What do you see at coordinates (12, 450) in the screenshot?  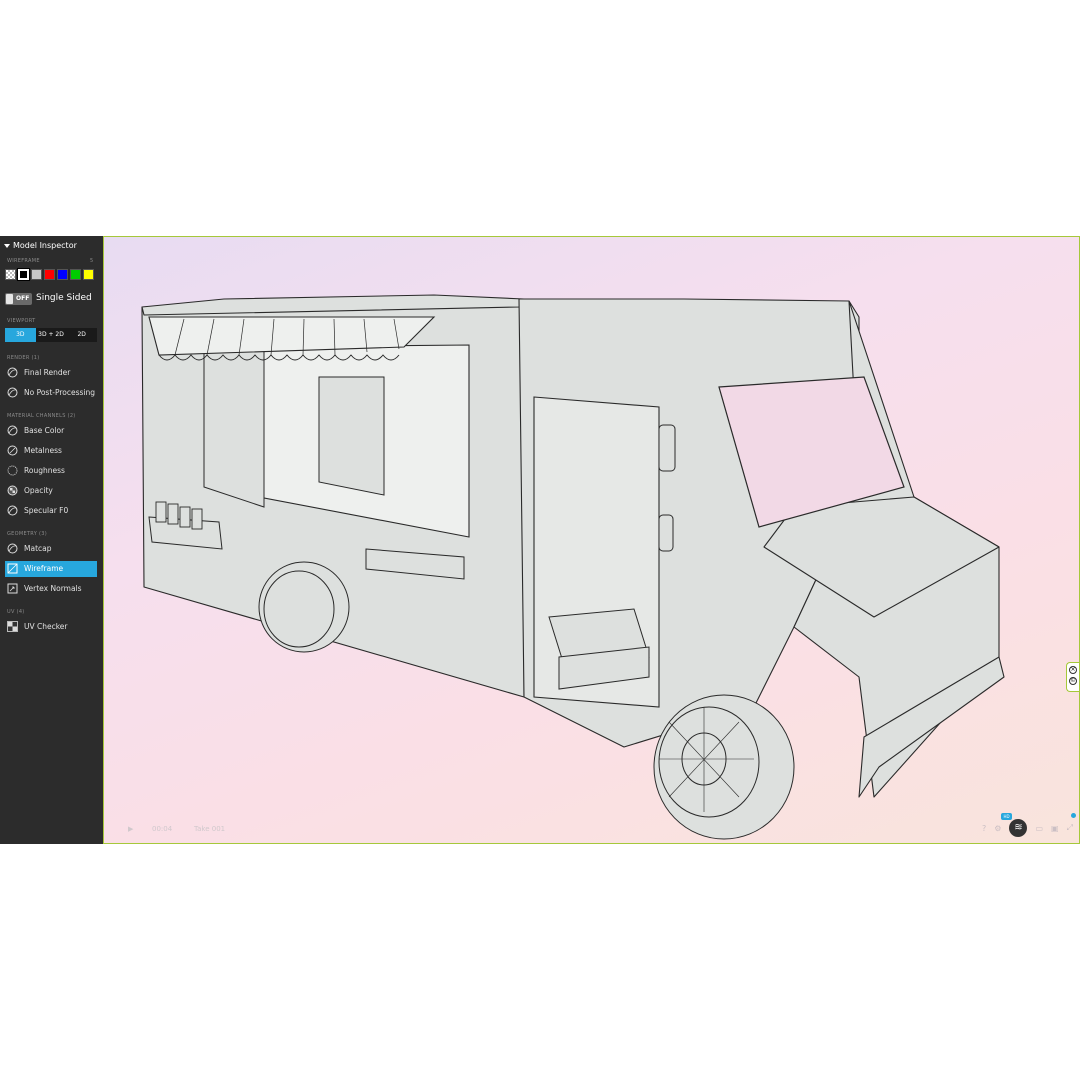 I see `metal-sphere-icon` at bounding box center [12, 450].